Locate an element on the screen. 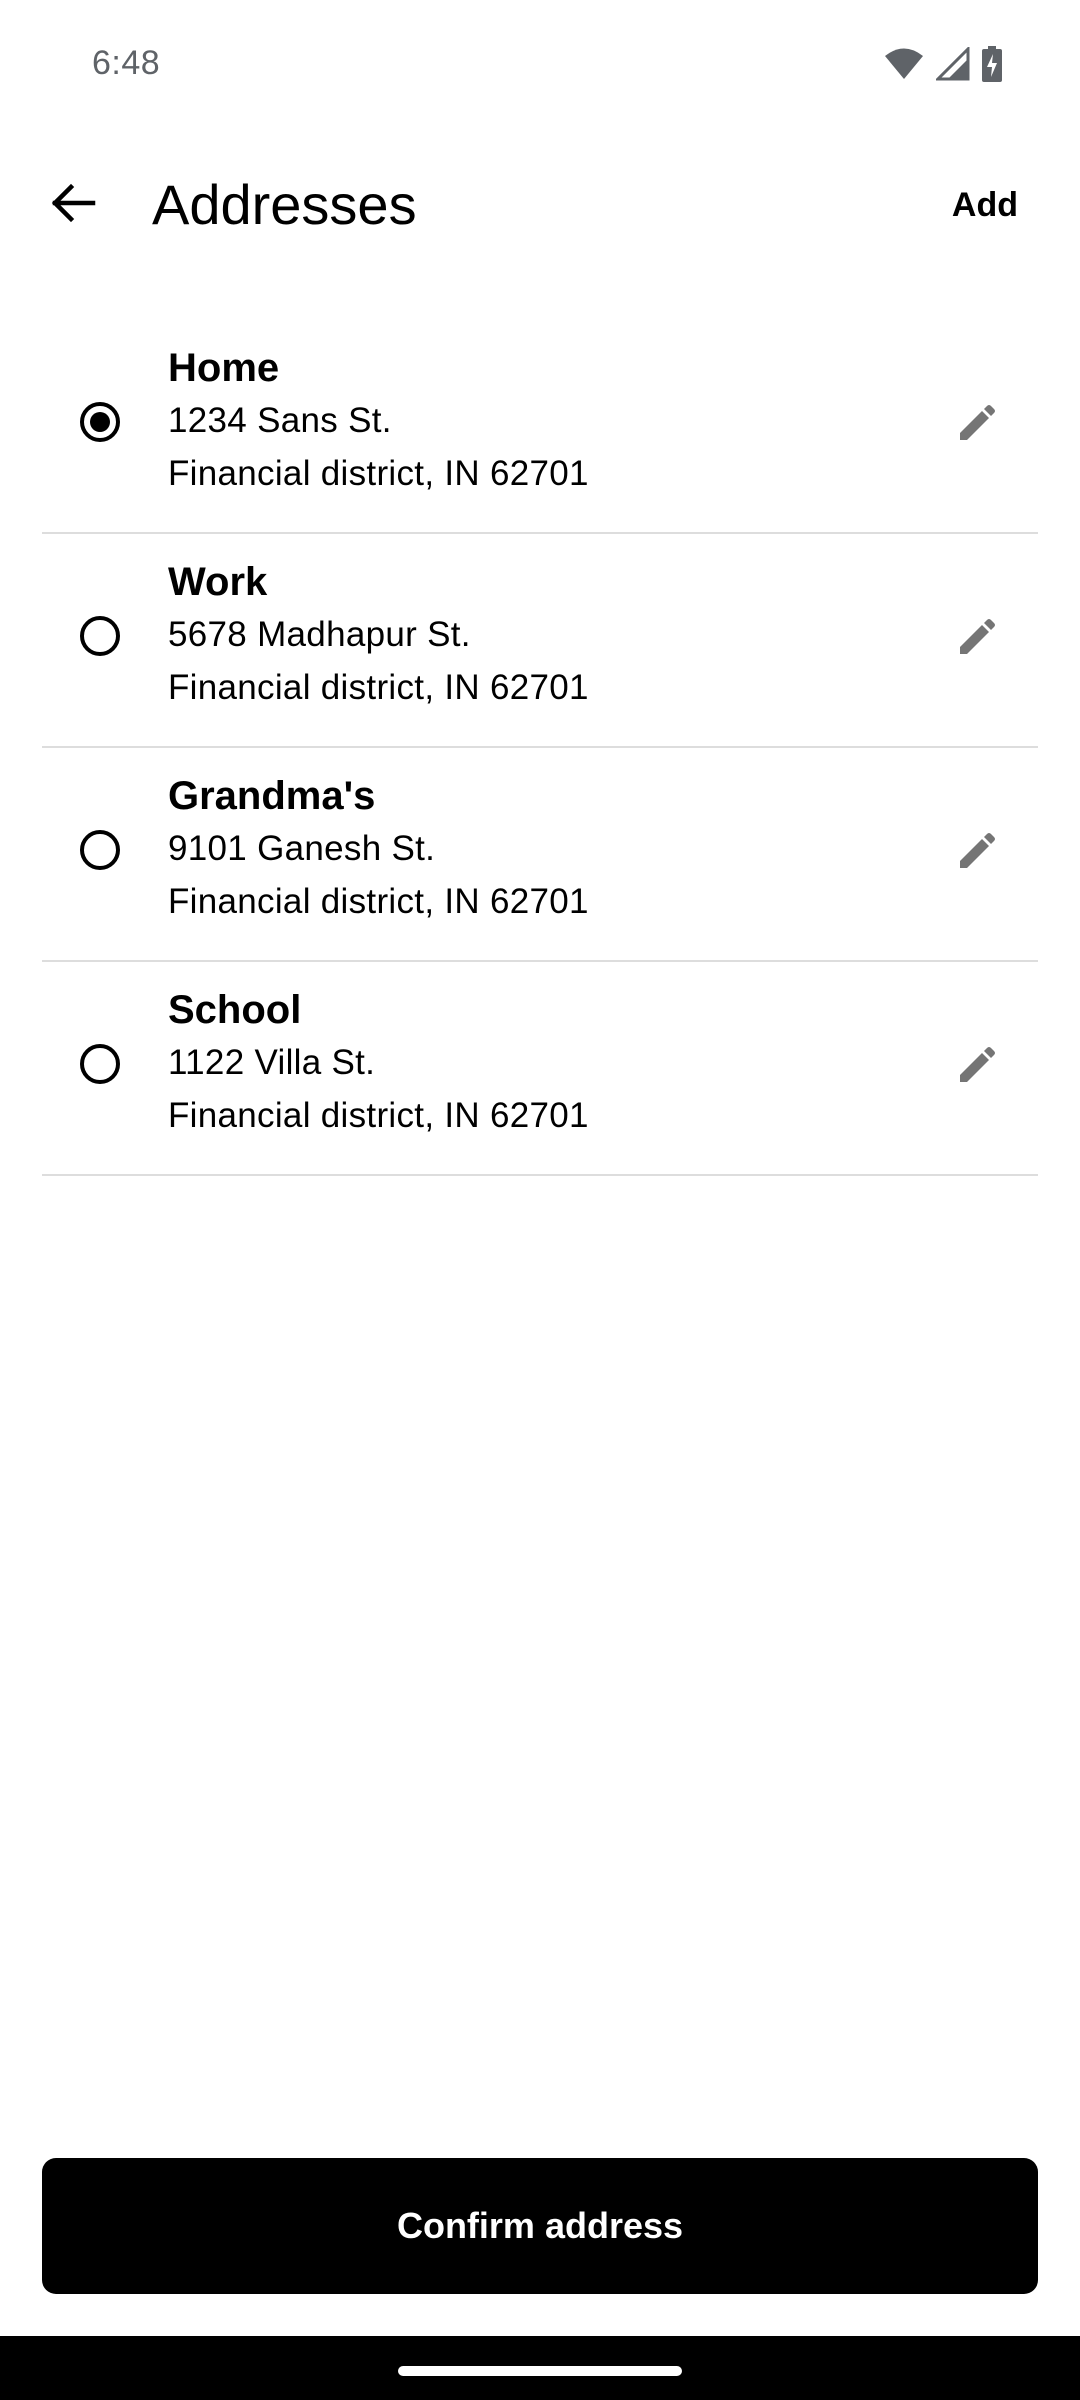 The height and width of the screenshot is (2400, 1080). home-gesture-handle is located at coordinates (540, 2371).